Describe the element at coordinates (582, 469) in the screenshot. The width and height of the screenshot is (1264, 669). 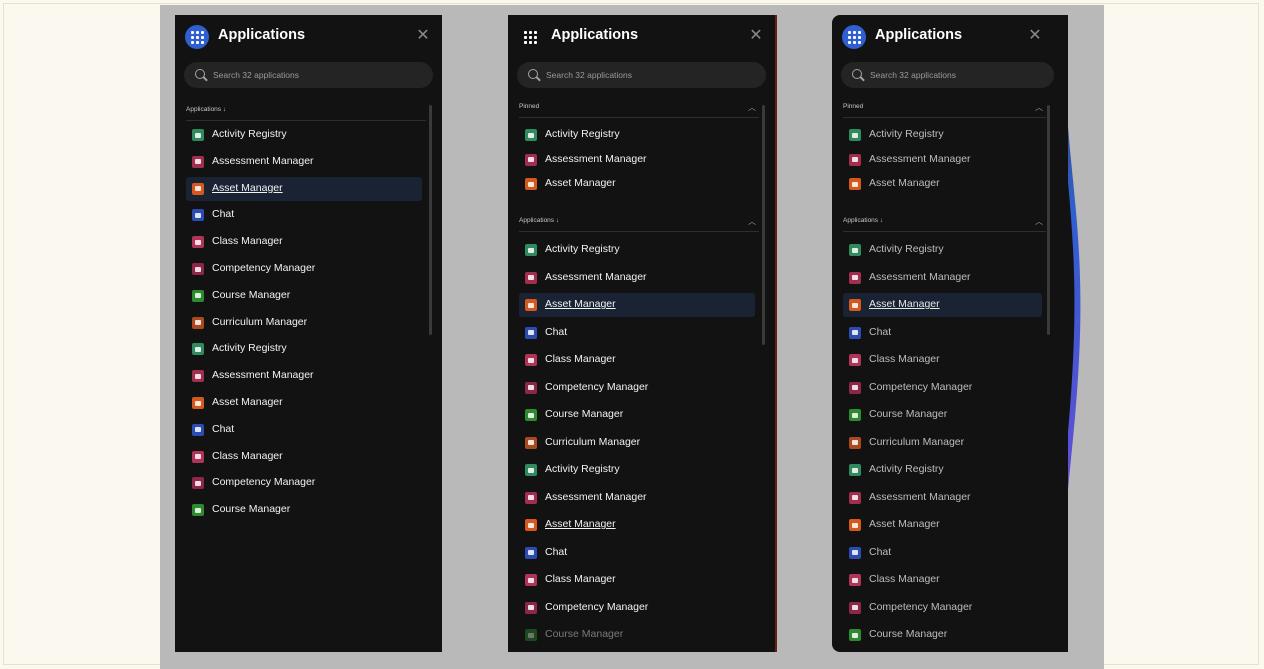
I see `app-list-item-label: Activity Registry` at that location.